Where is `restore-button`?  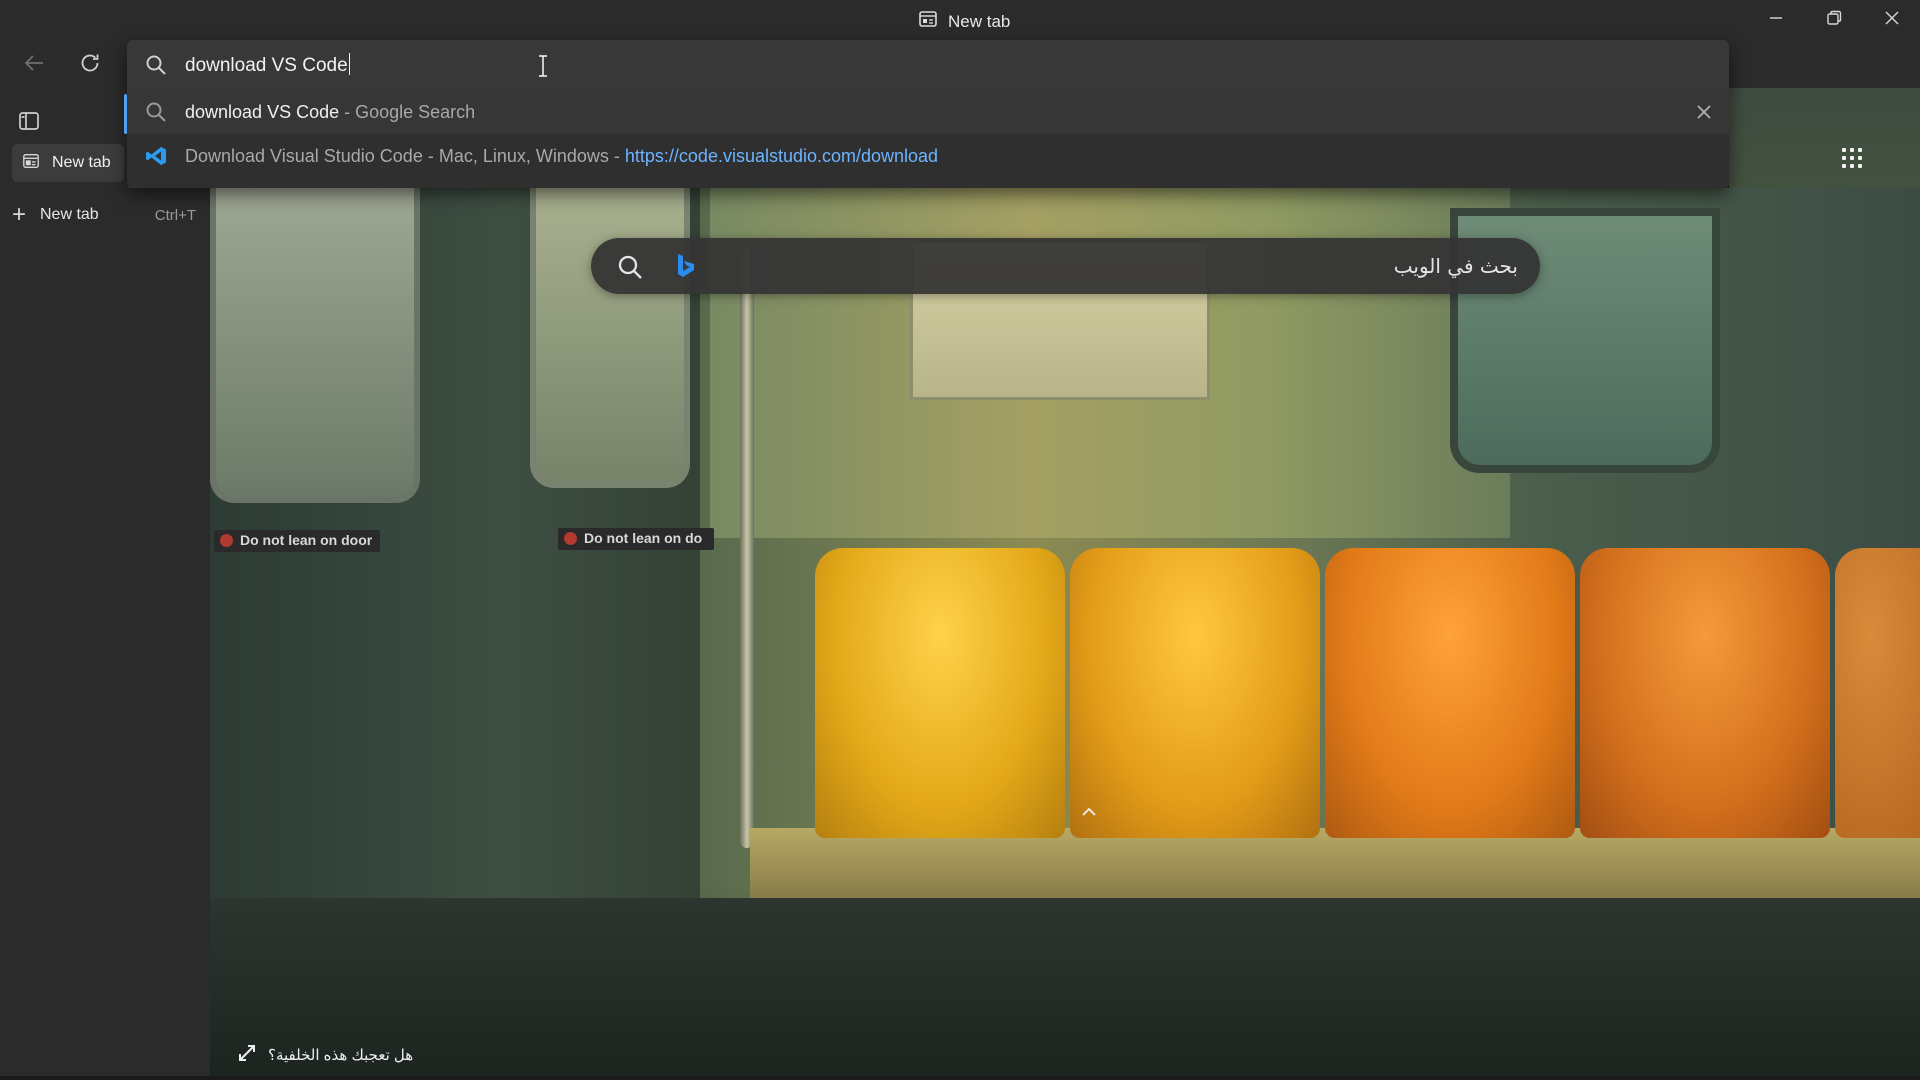 restore-button is located at coordinates (1834, 20).